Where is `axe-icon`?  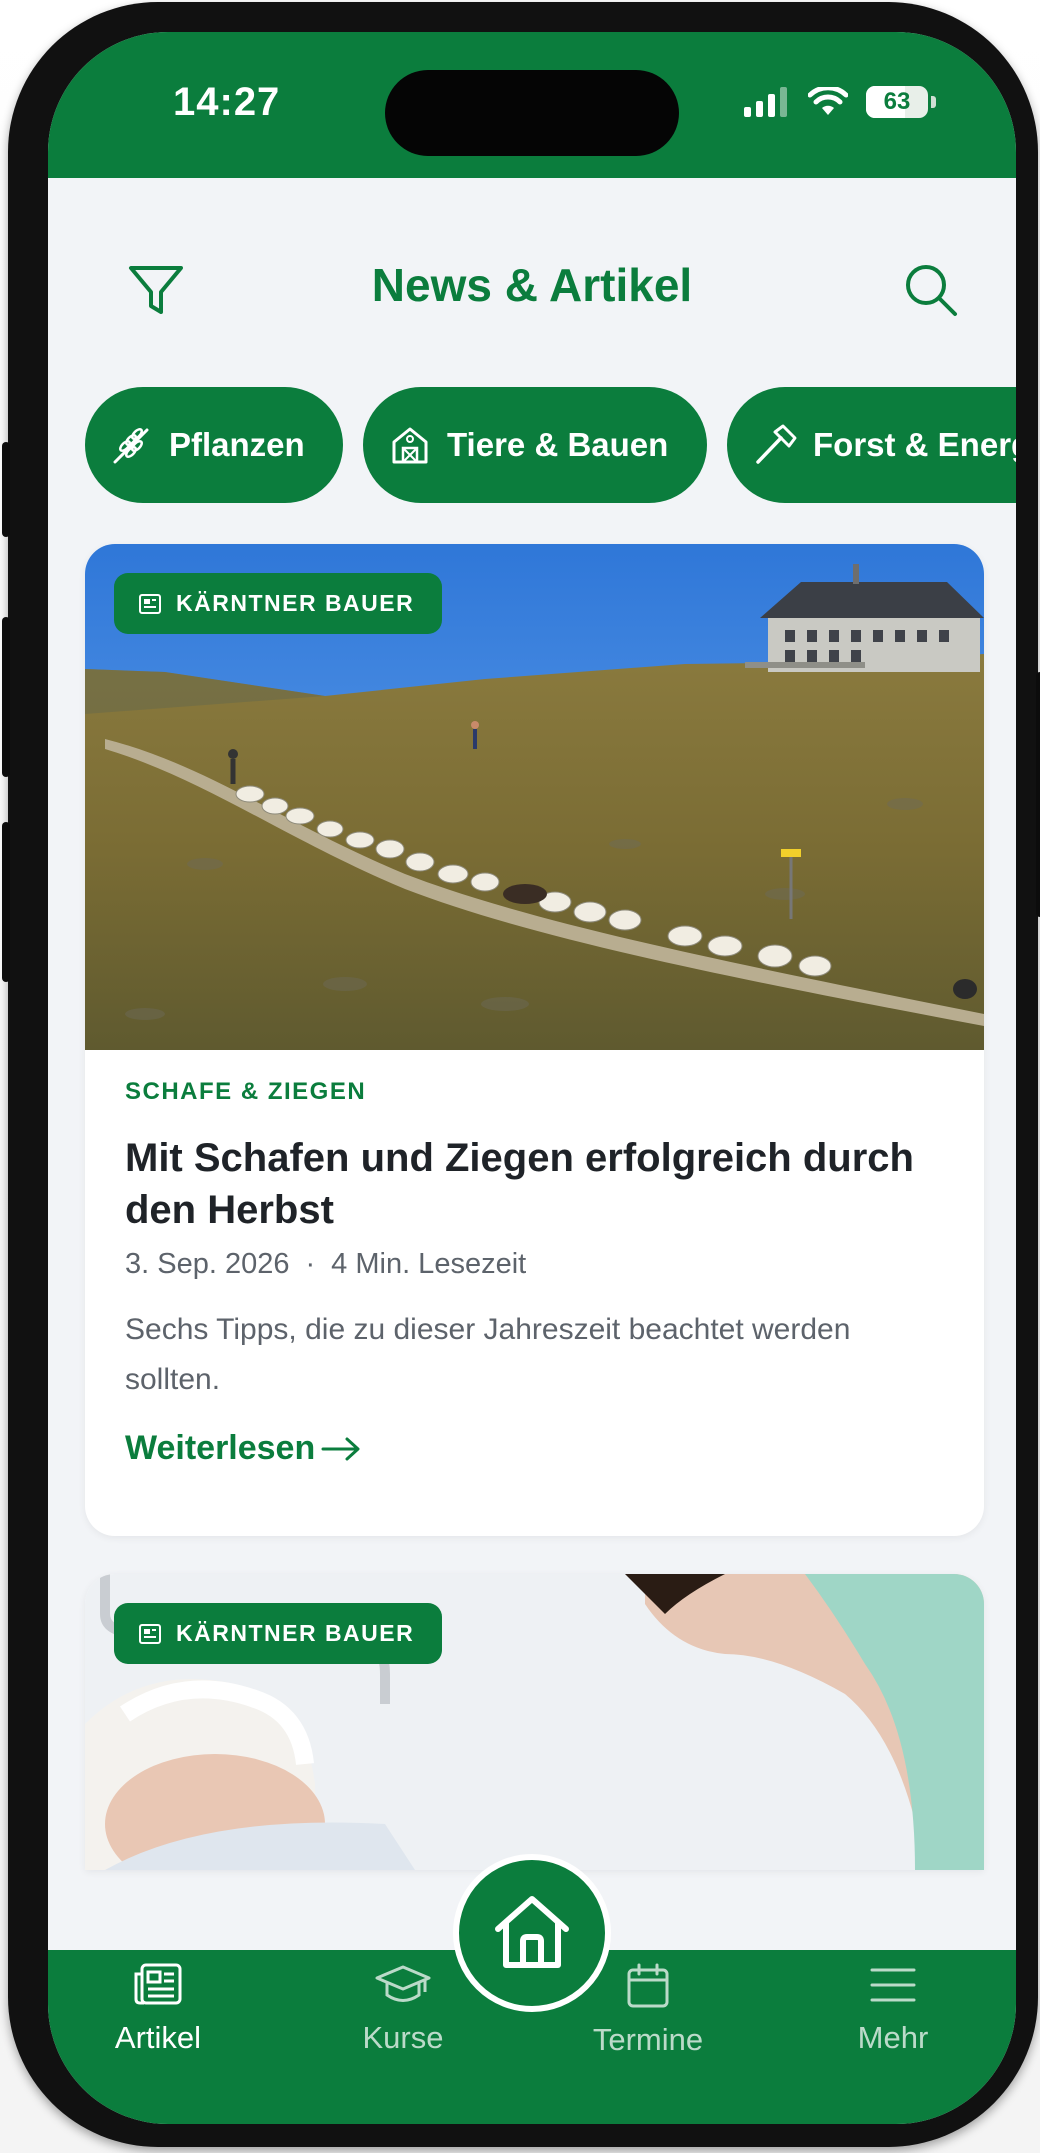 axe-icon is located at coordinates (776, 444).